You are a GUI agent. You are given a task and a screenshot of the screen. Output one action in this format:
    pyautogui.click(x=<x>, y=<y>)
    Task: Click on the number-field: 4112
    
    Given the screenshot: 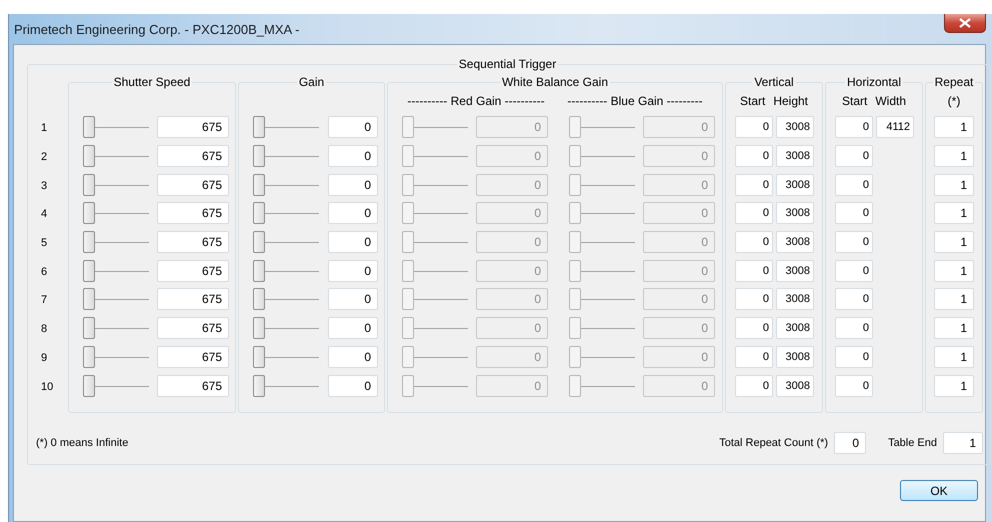 What is the action you would take?
    pyautogui.click(x=895, y=127)
    